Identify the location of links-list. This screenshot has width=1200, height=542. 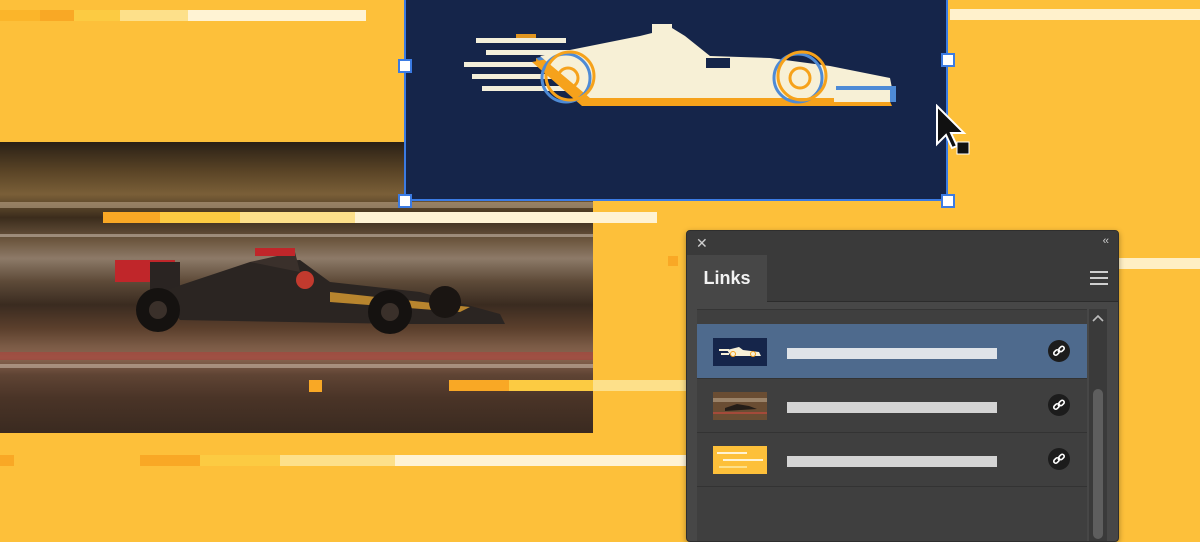
(892, 425).